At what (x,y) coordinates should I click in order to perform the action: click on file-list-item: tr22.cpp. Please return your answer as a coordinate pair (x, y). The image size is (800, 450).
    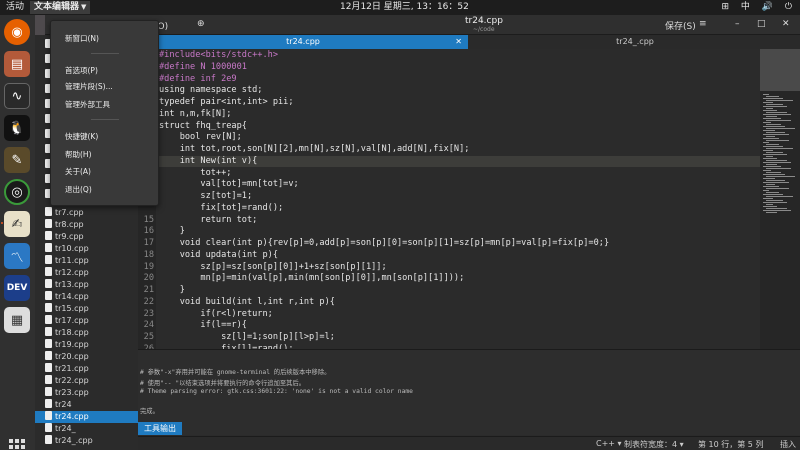
    Looking at the image, I should click on (86, 381).